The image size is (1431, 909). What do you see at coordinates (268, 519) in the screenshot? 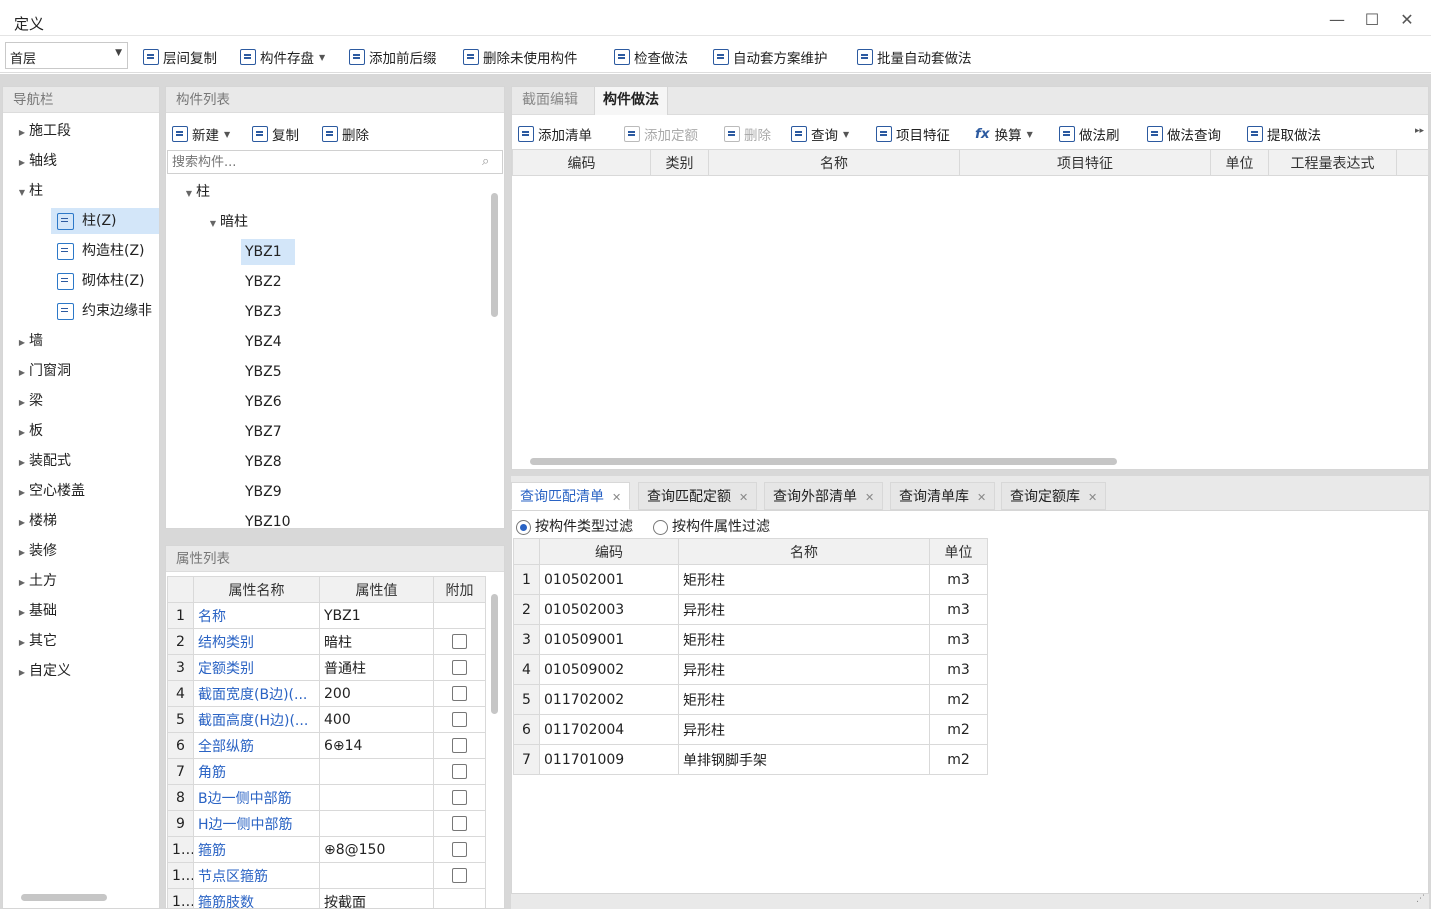
I see `tree-item-ybz10: YBZ10` at bounding box center [268, 519].